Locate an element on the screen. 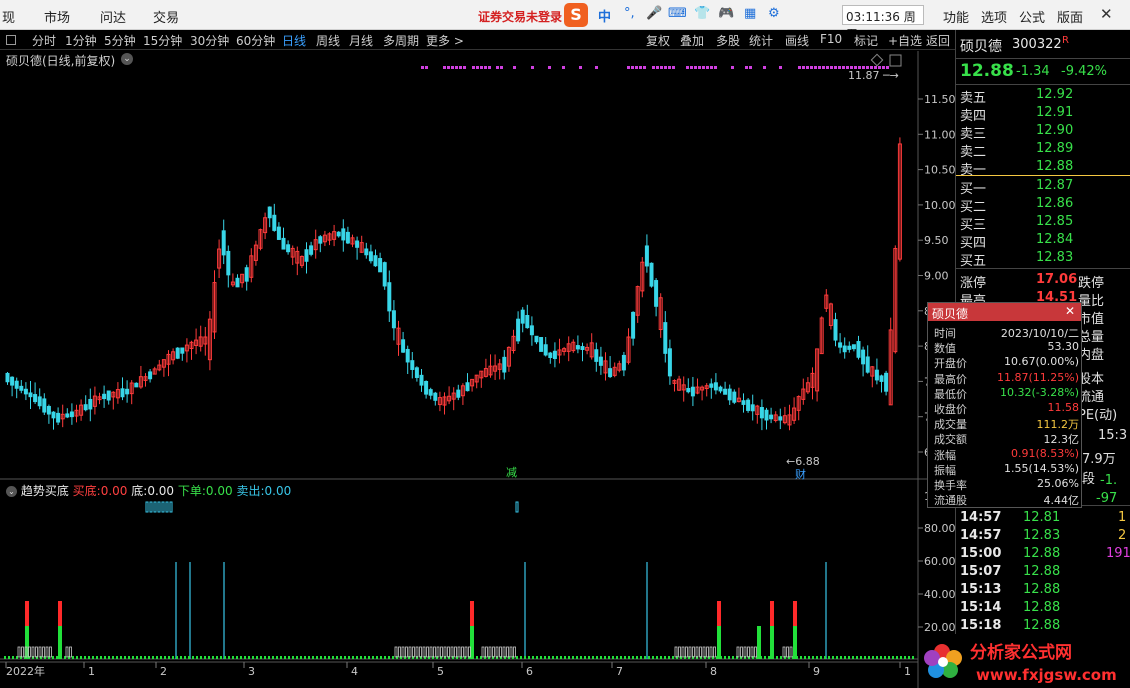 This screenshot has height=688, width=1130. period-tab-5: 60分钟 is located at coordinates (255, 40).